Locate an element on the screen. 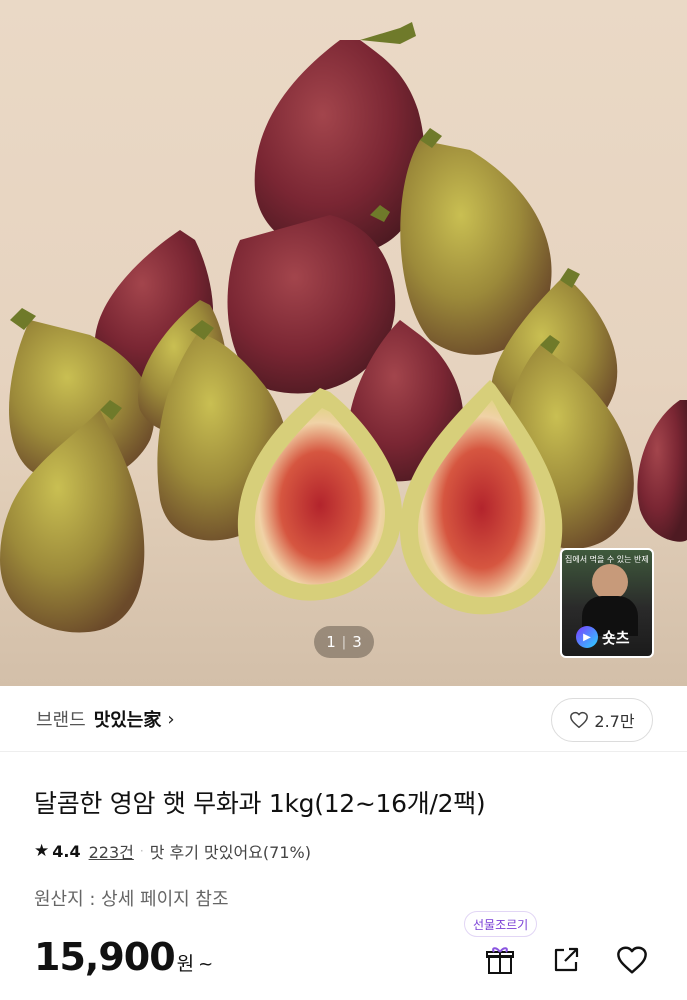 Image resolution: width=687 pixels, height=1000 pixels. wishlist-button is located at coordinates (632, 960).